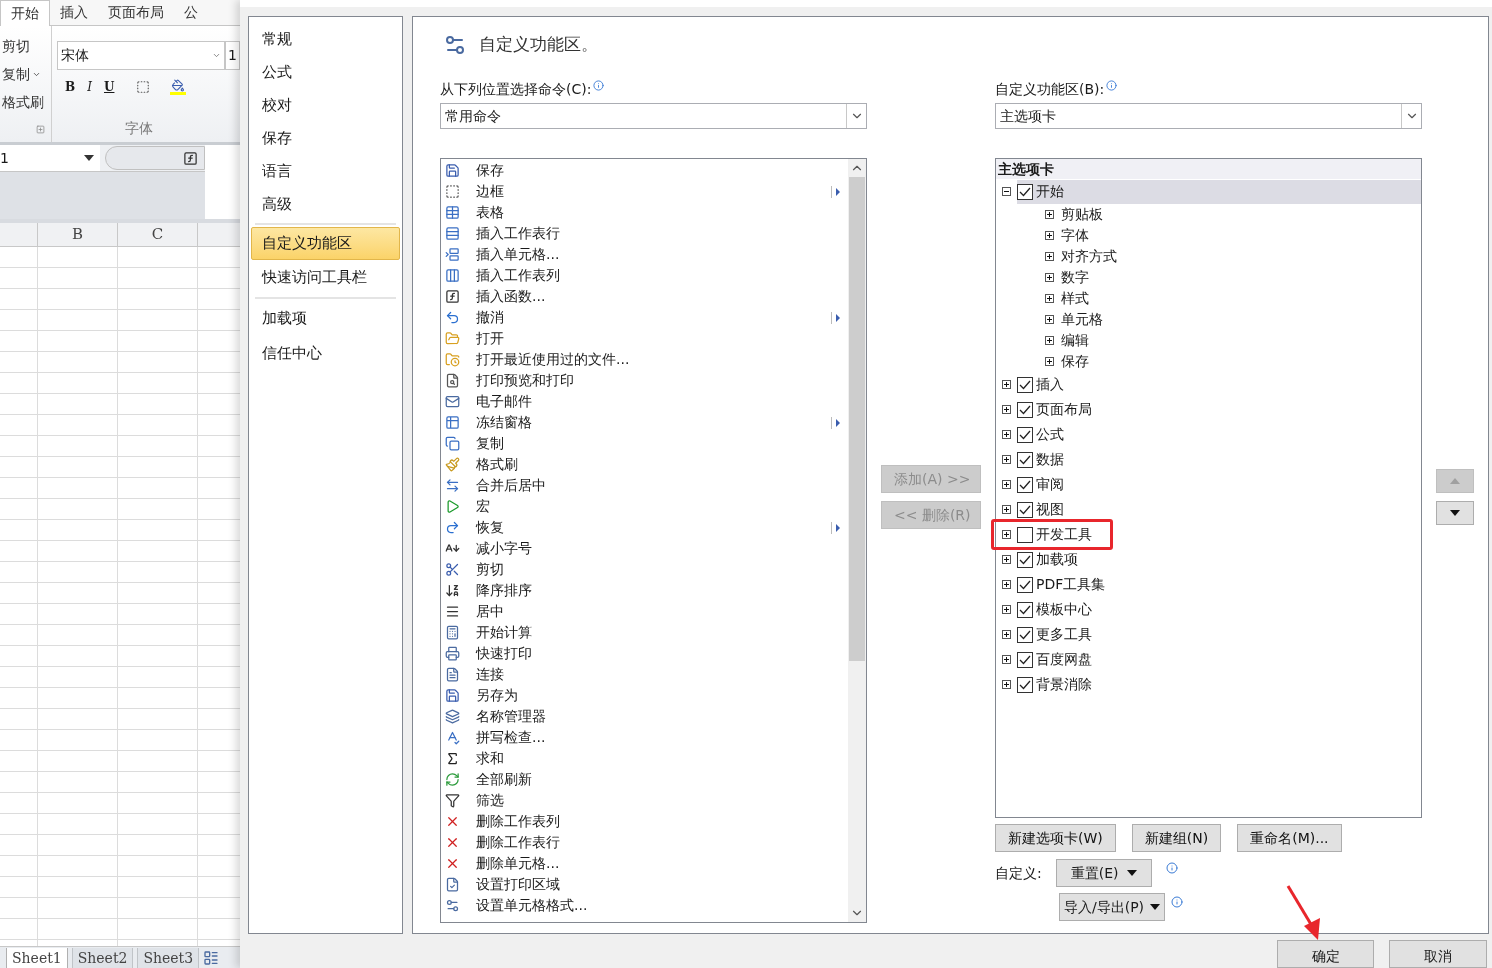 The width and height of the screenshot is (1492, 968). Describe the element at coordinates (1064, 609) in the screenshot. I see `tree-item: 模板中心` at that location.